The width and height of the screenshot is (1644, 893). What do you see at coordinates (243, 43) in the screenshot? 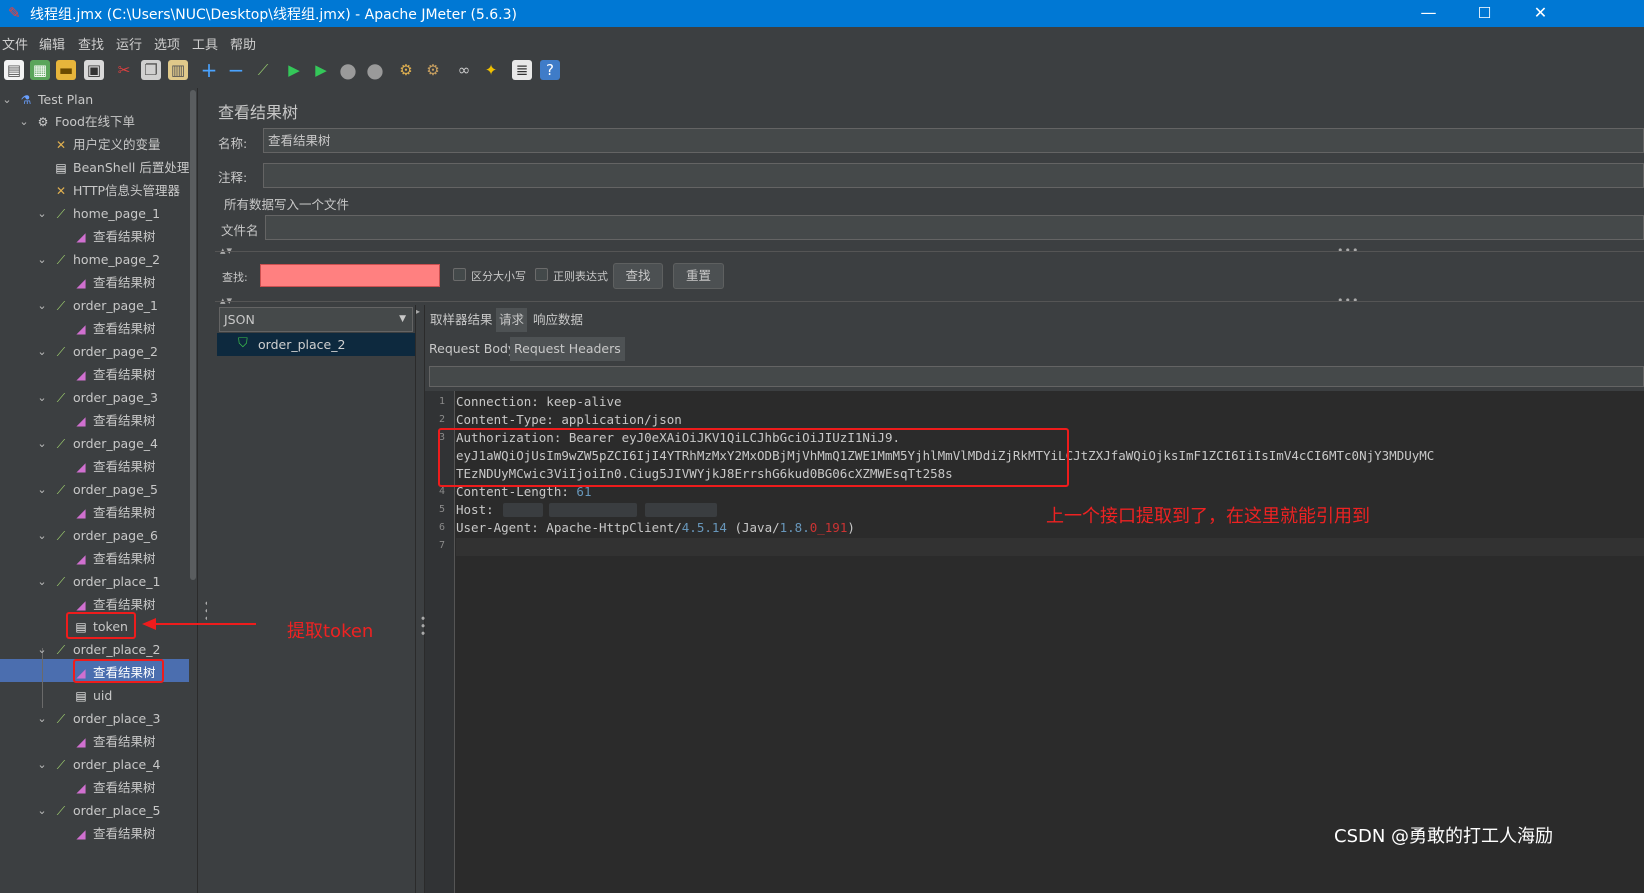
I see `menu-help: 帮助` at bounding box center [243, 43].